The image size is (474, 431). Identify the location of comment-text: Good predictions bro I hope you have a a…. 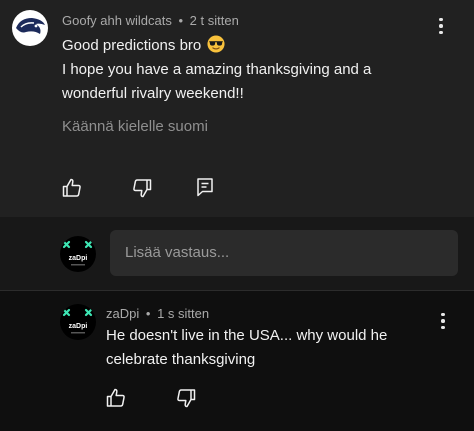
(216, 70).